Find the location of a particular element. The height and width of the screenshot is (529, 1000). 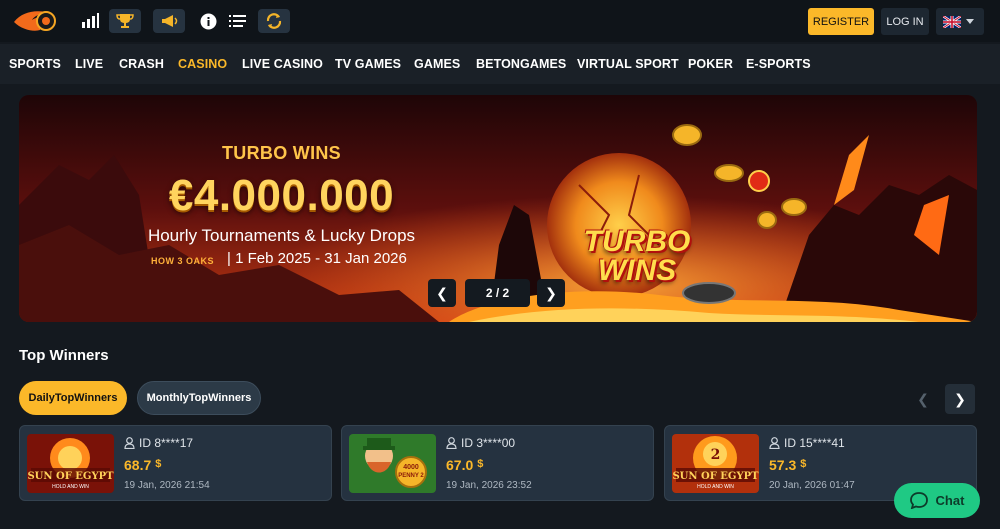

provider-logo: HOW 3 OAKS is located at coordinates (183, 261).